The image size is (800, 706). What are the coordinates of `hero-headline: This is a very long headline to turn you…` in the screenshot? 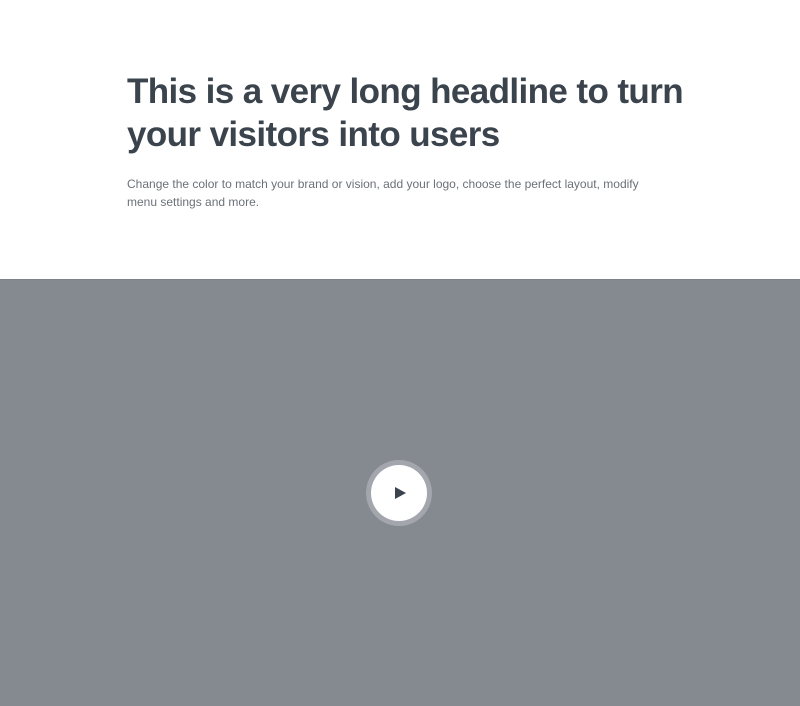 It's located at (405, 113).